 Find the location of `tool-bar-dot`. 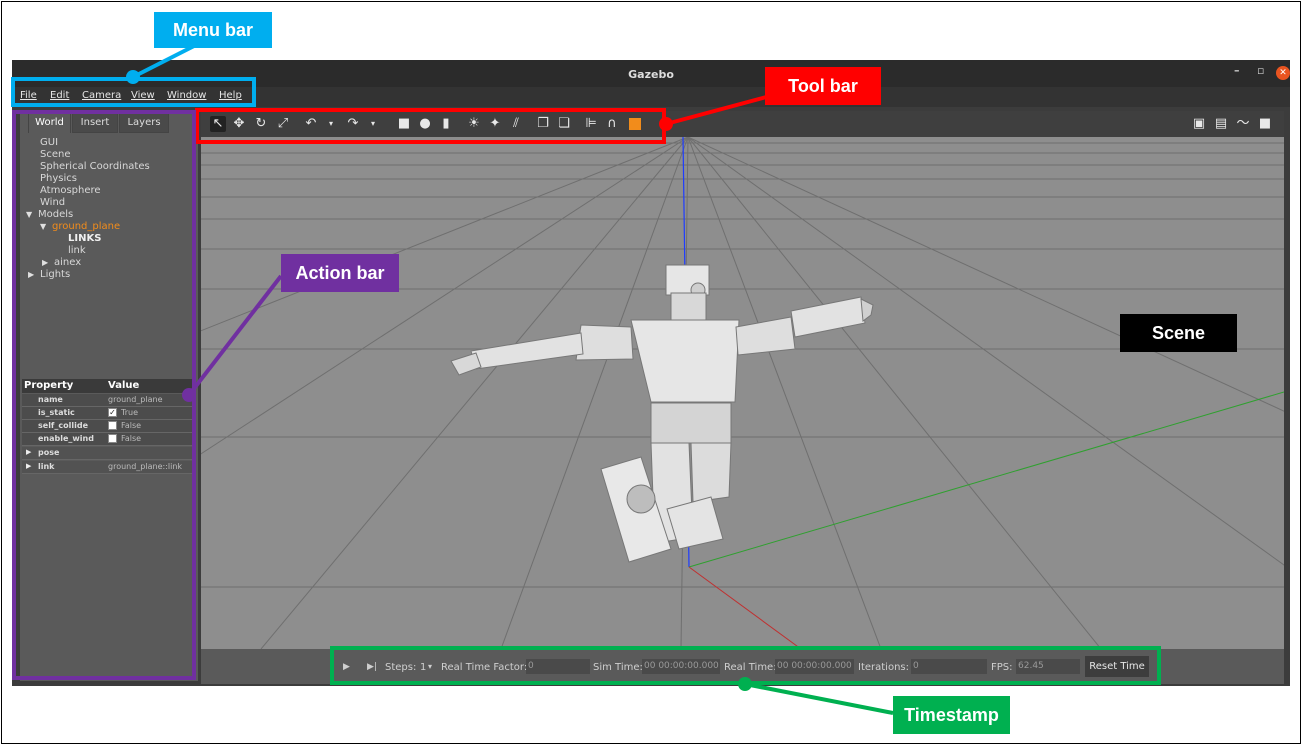

tool-bar-dot is located at coordinates (666, 124).